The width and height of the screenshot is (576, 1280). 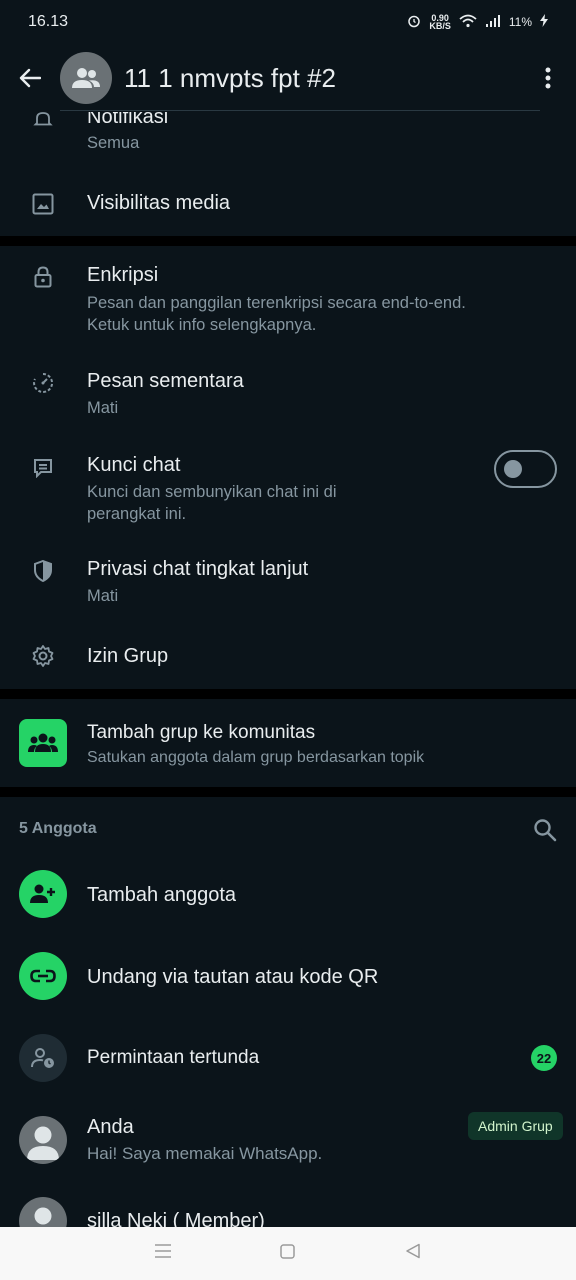 I want to click on member-row: silla Neki ( Member), so click(x=288, y=1206).